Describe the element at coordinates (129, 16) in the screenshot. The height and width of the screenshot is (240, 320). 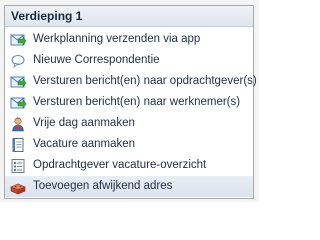
I see `menu-header: Verdieping 1` at that location.